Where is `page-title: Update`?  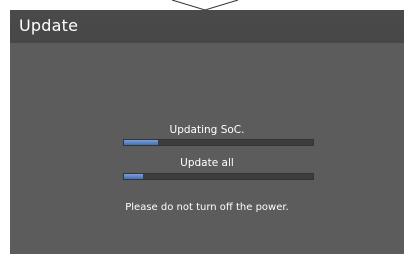
page-title: Update is located at coordinates (49, 25).